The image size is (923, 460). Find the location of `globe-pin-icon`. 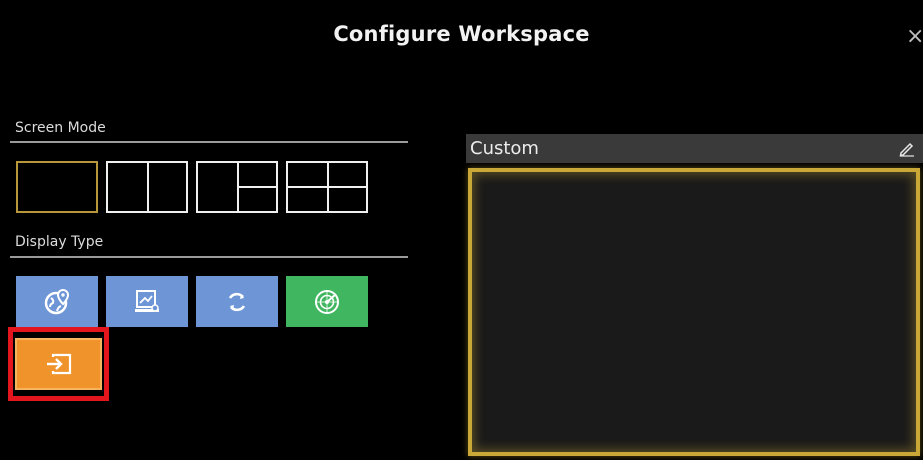

globe-pin-icon is located at coordinates (57, 301).